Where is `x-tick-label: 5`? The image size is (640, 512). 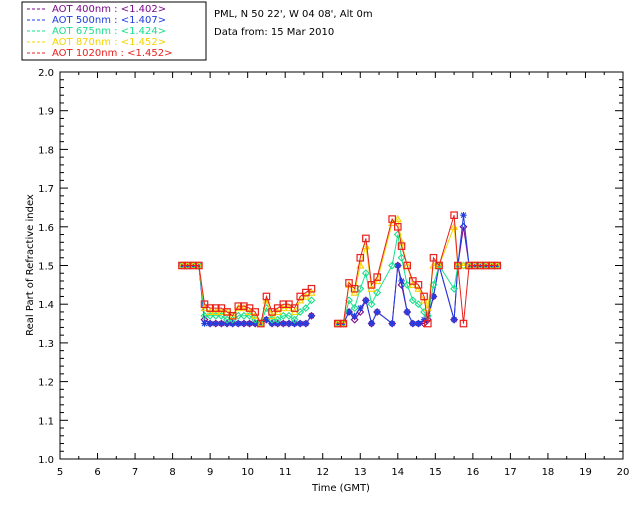
x-tick-label: 5 is located at coordinates (60, 472).